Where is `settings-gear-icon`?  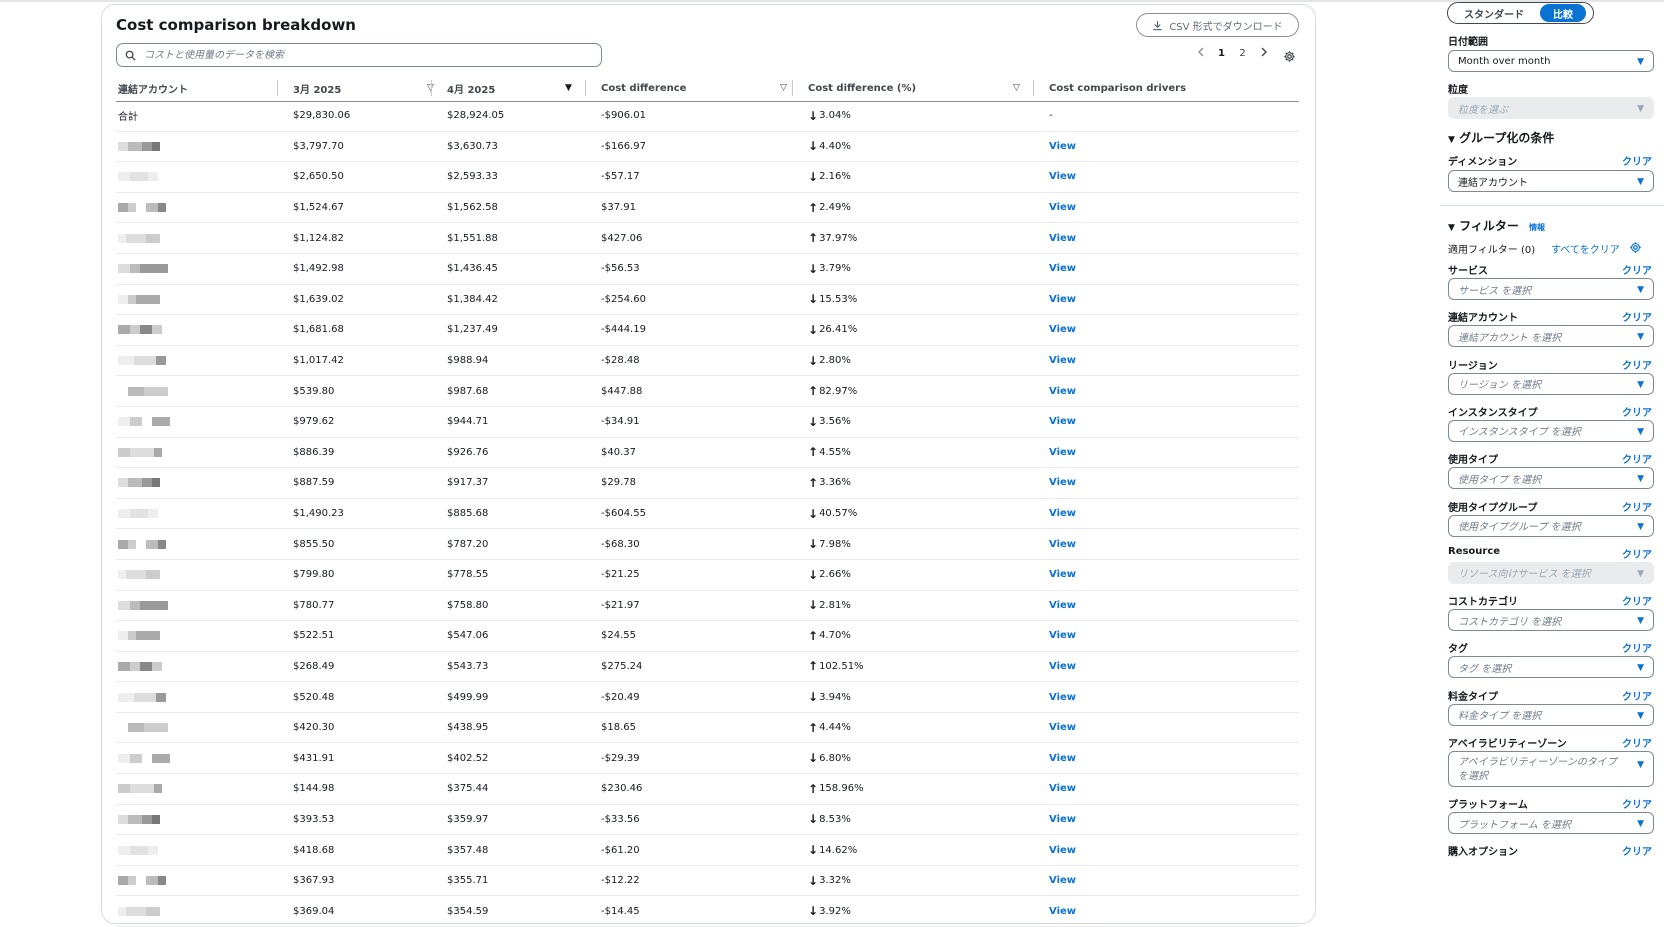 settings-gear-icon is located at coordinates (1289, 57).